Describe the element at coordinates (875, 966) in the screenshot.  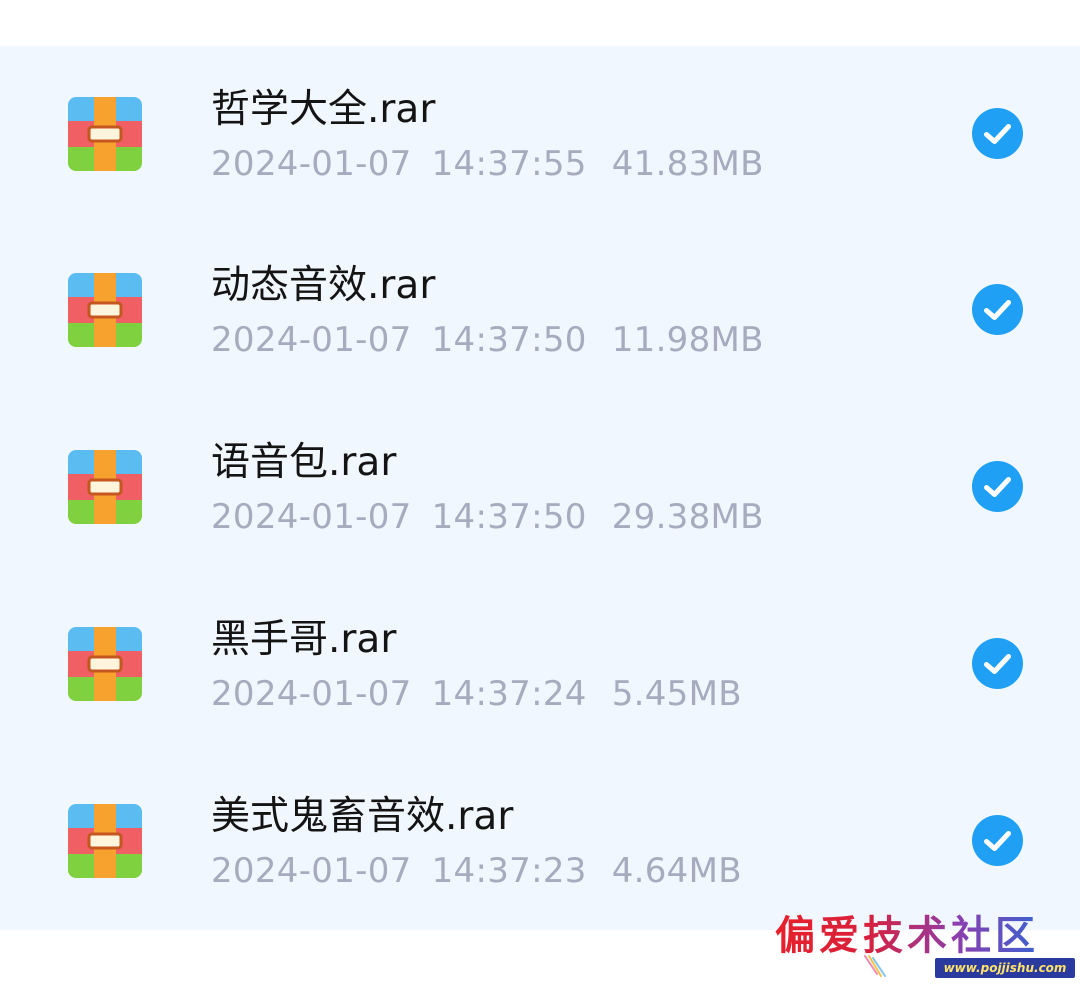
I see `sparkle-icon` at that location.